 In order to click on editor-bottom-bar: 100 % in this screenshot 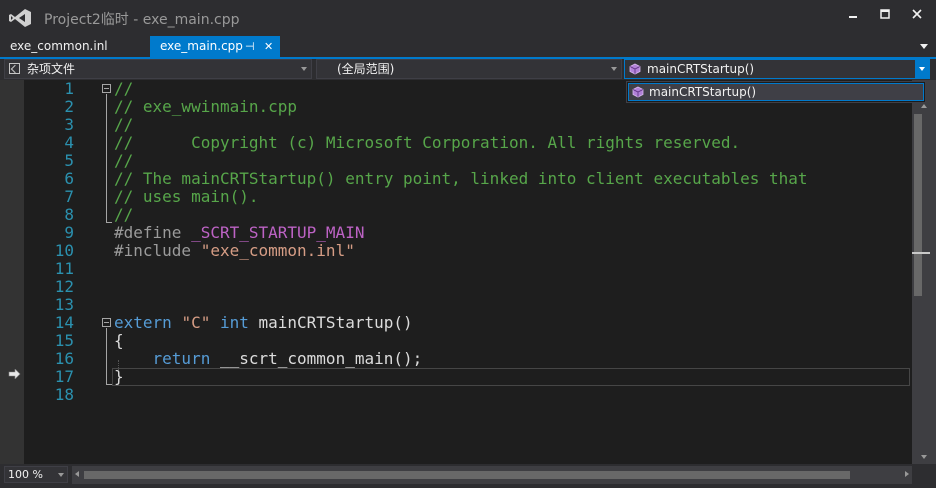, I will do `click(468, 476)`.